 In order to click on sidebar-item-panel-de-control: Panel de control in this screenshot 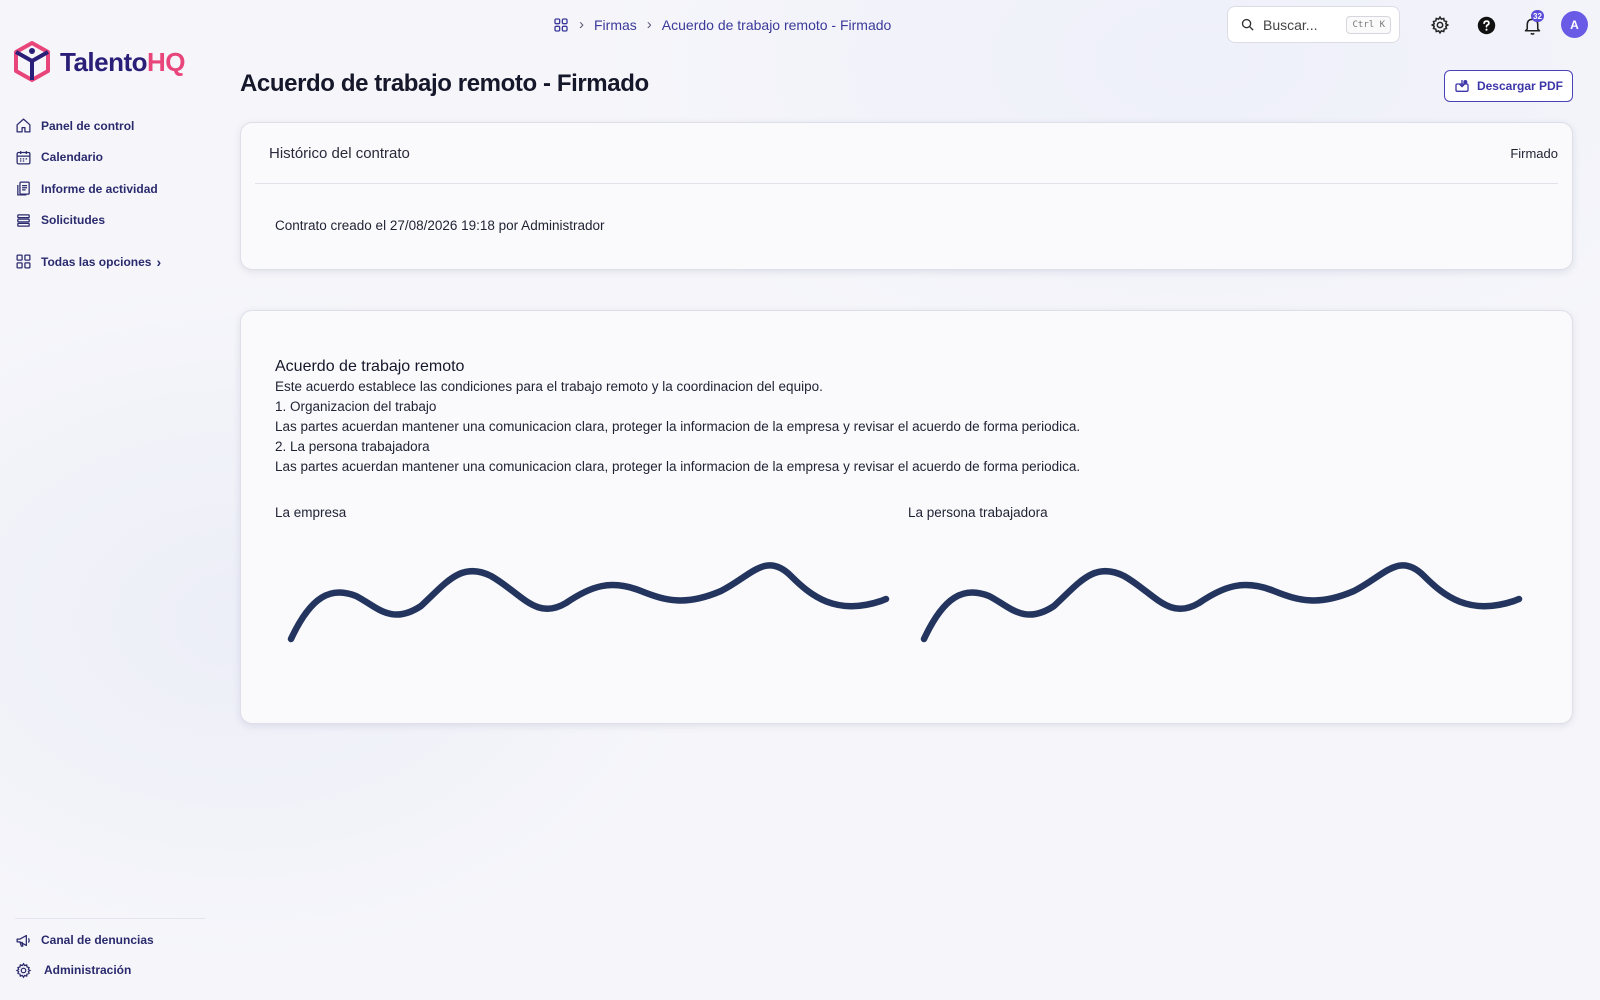, I will do `click(107, 126)`.